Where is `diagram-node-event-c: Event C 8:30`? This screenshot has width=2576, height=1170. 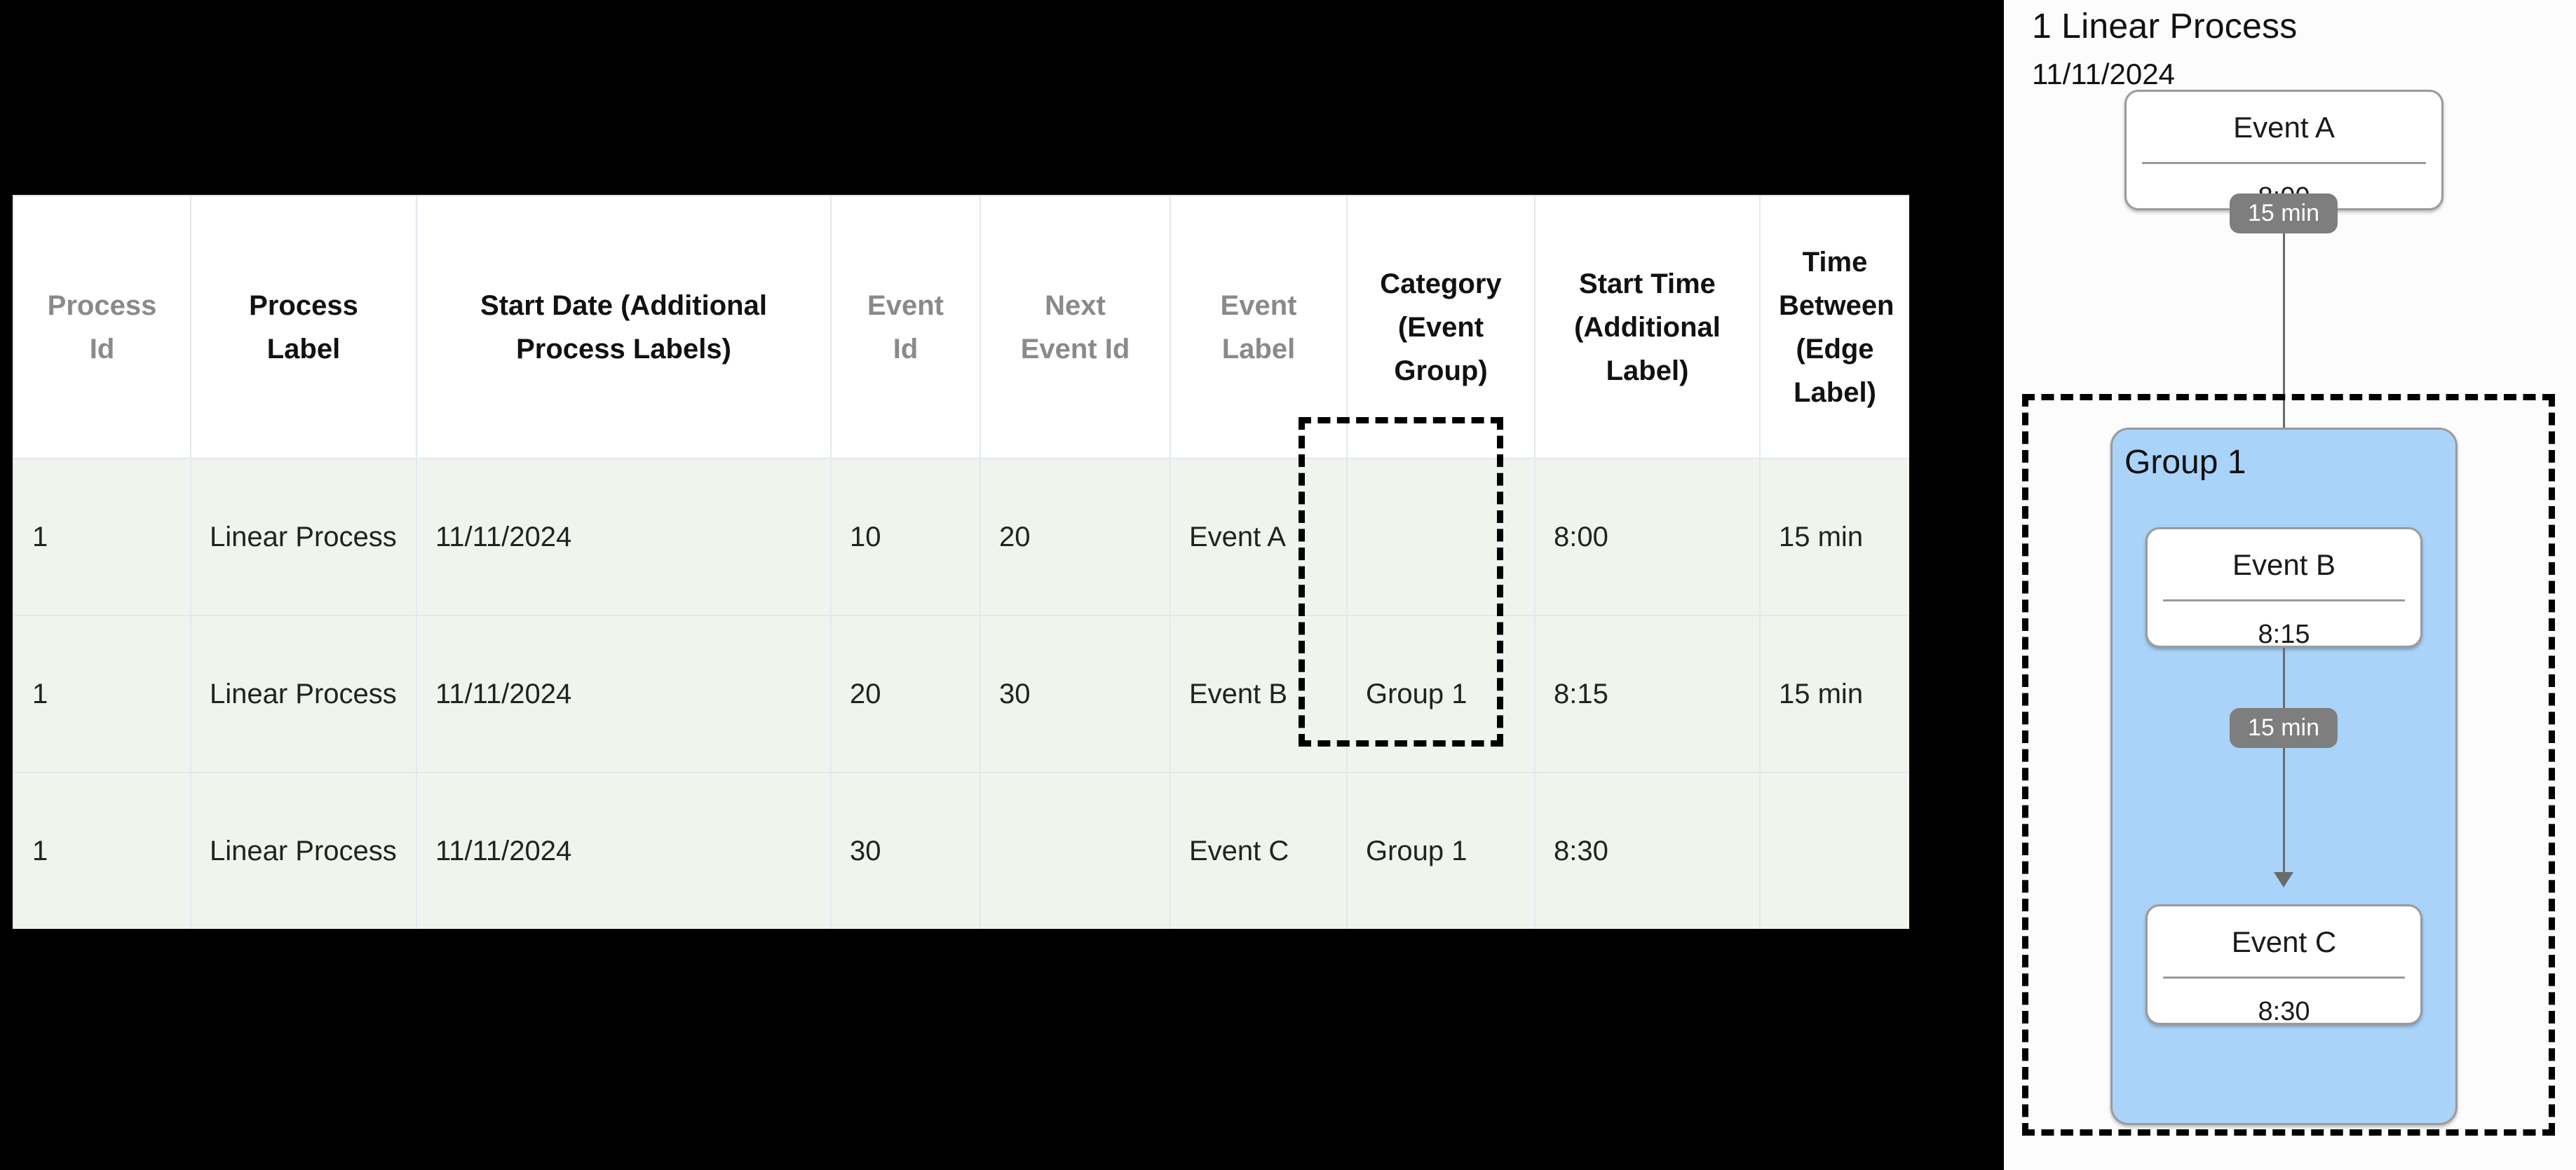 diagram-node-event-c: Event C 8:30 is located at coordinates (2283, 965).